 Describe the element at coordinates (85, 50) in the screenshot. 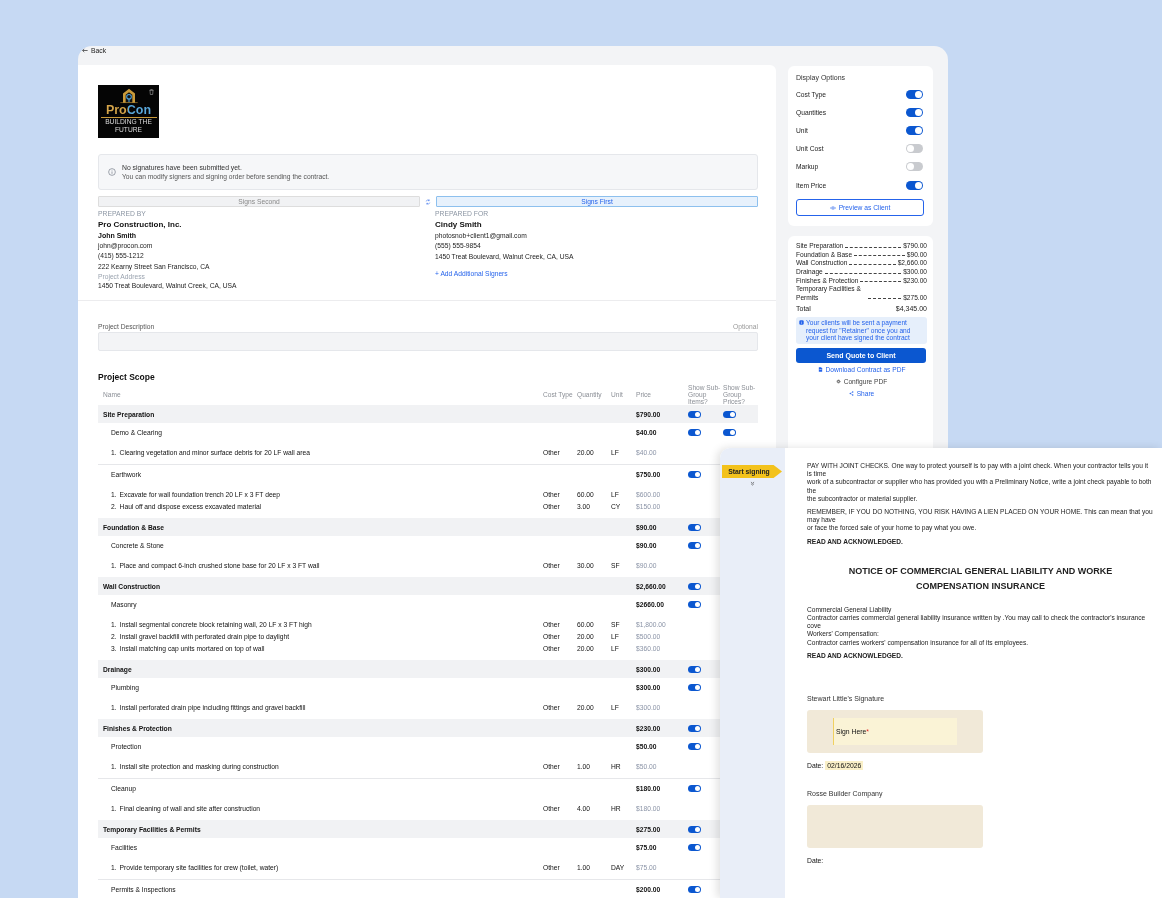

I see `back-arrow-icon` at that location.